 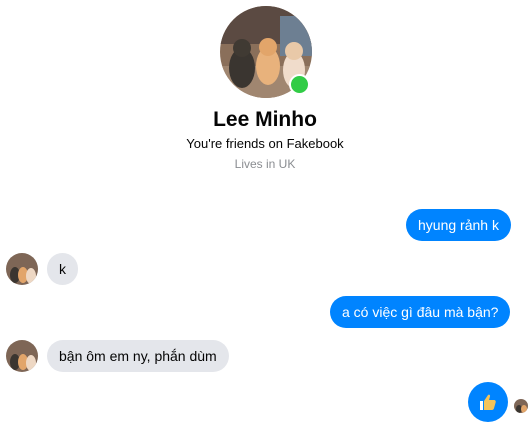 What do you see at coordinates (265, 143) in the screenshot?
I see `friend-status: You're friends on Fakebook` at bounding box center [265, 143].